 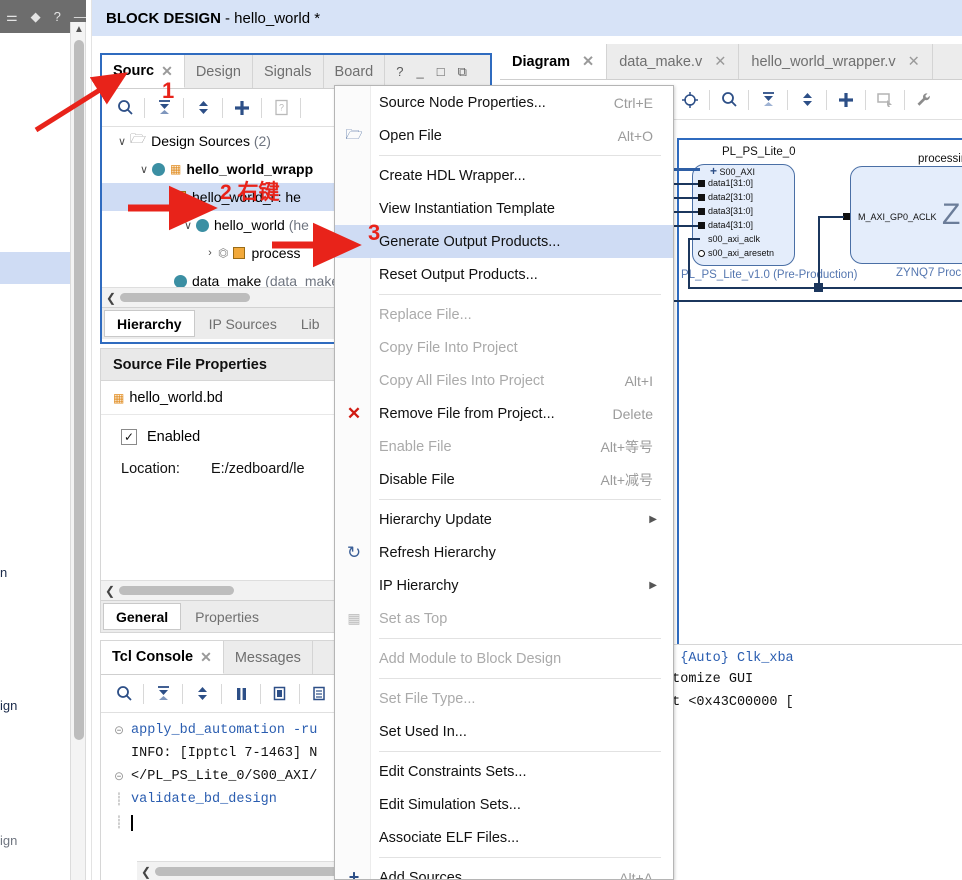 I want to click on menu-item-open-file: 🗁 Open File Alt+O, so click(x=504, y=135).